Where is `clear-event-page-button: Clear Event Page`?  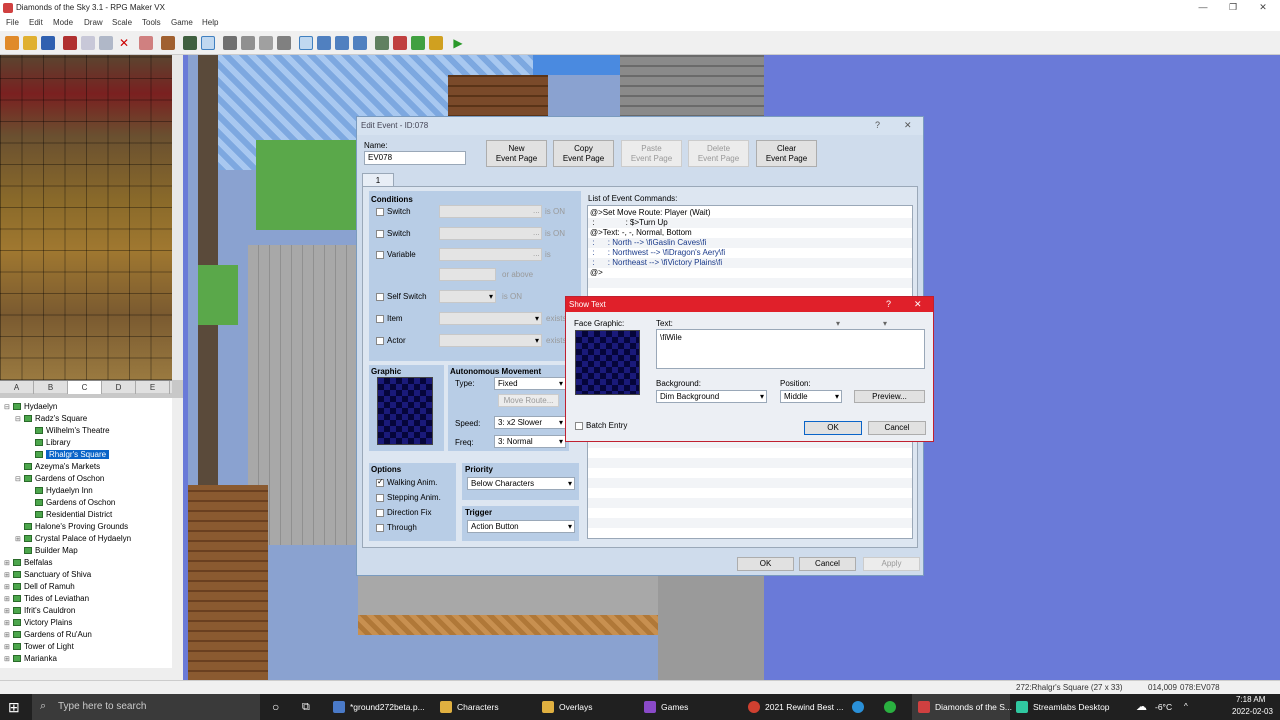
clear-event-page-button: Clear Event Page is located at coordinates (786, 153).